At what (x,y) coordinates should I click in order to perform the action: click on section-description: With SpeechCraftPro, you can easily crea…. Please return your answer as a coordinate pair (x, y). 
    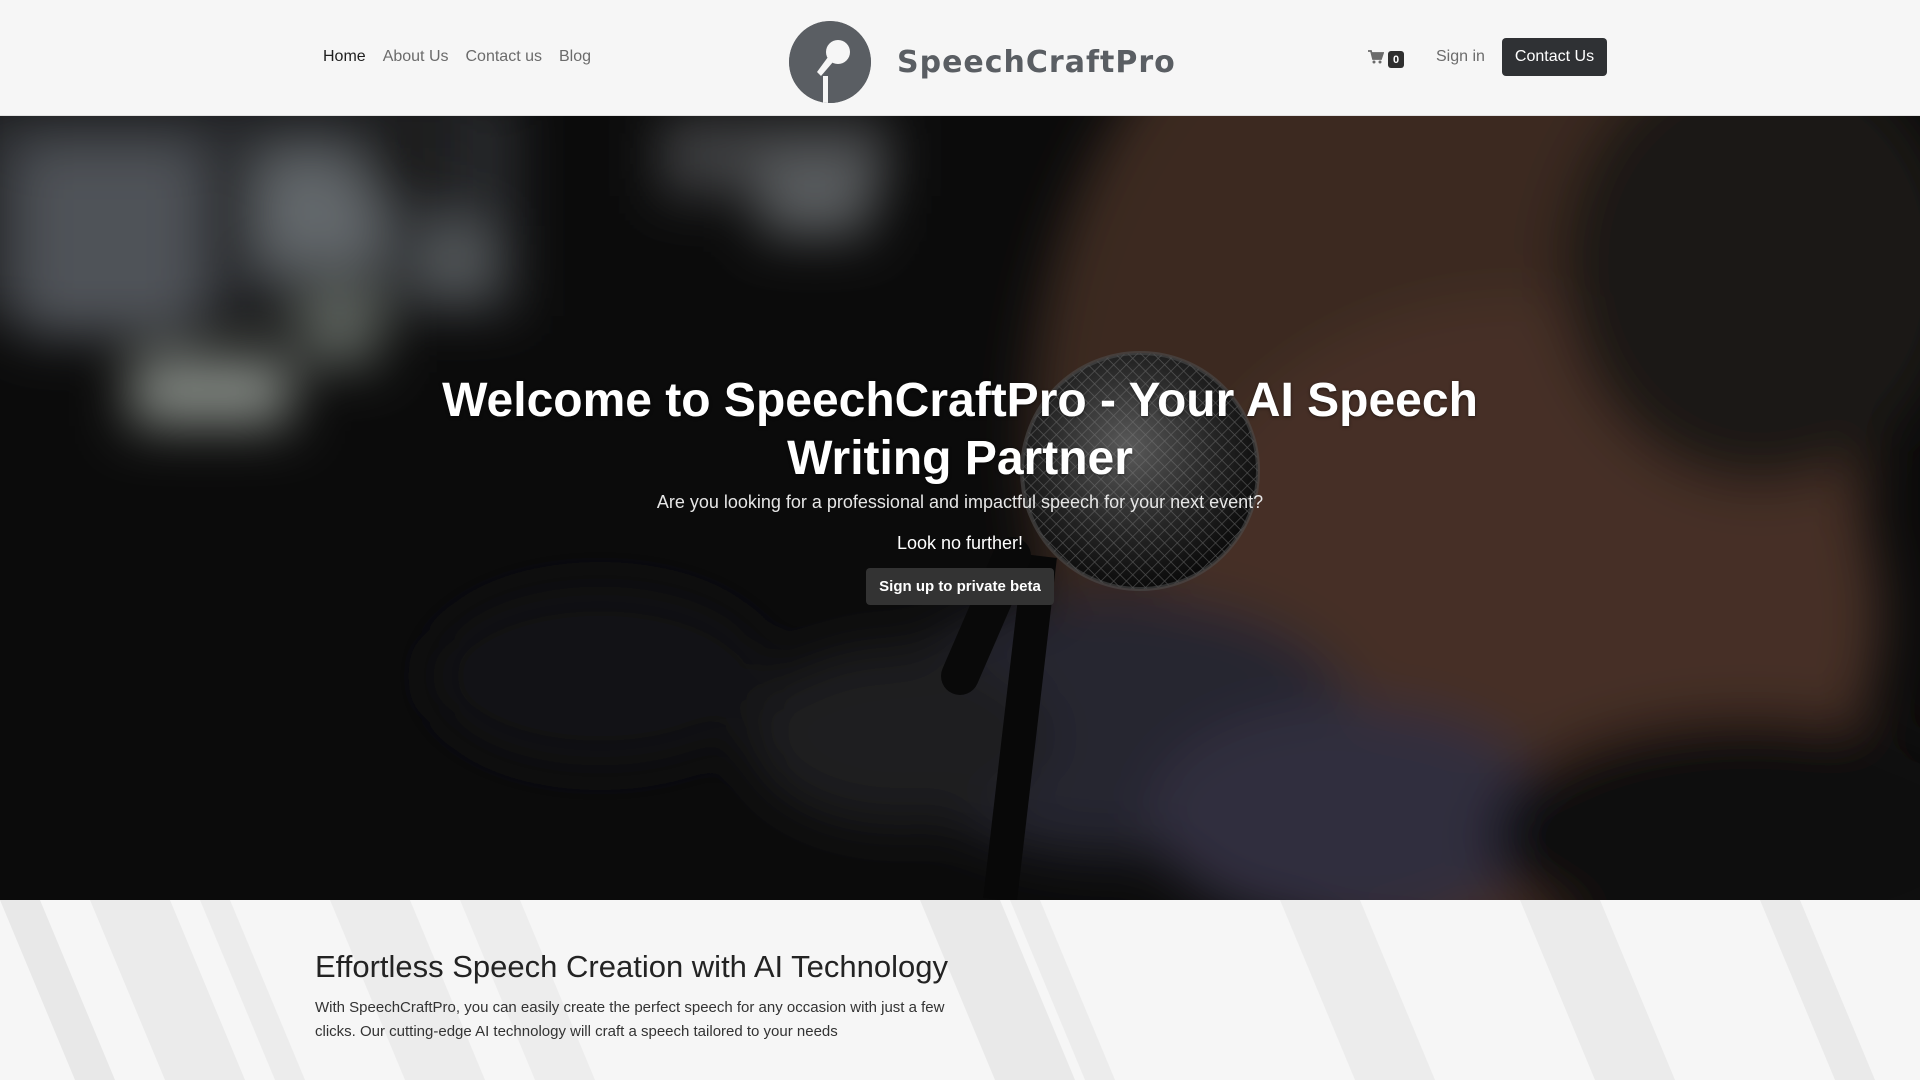
    Looking at the image, I should click on (630, 1019).